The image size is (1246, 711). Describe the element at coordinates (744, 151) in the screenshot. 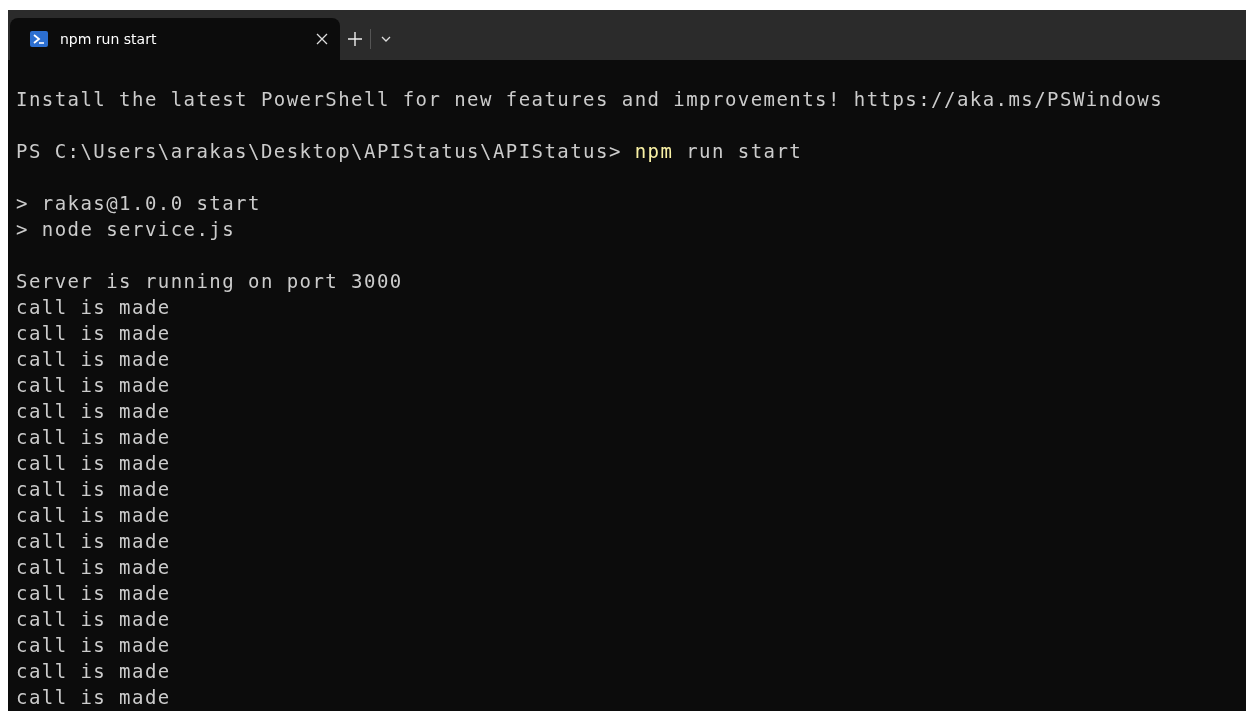

I see `command-args: run start` at that location.